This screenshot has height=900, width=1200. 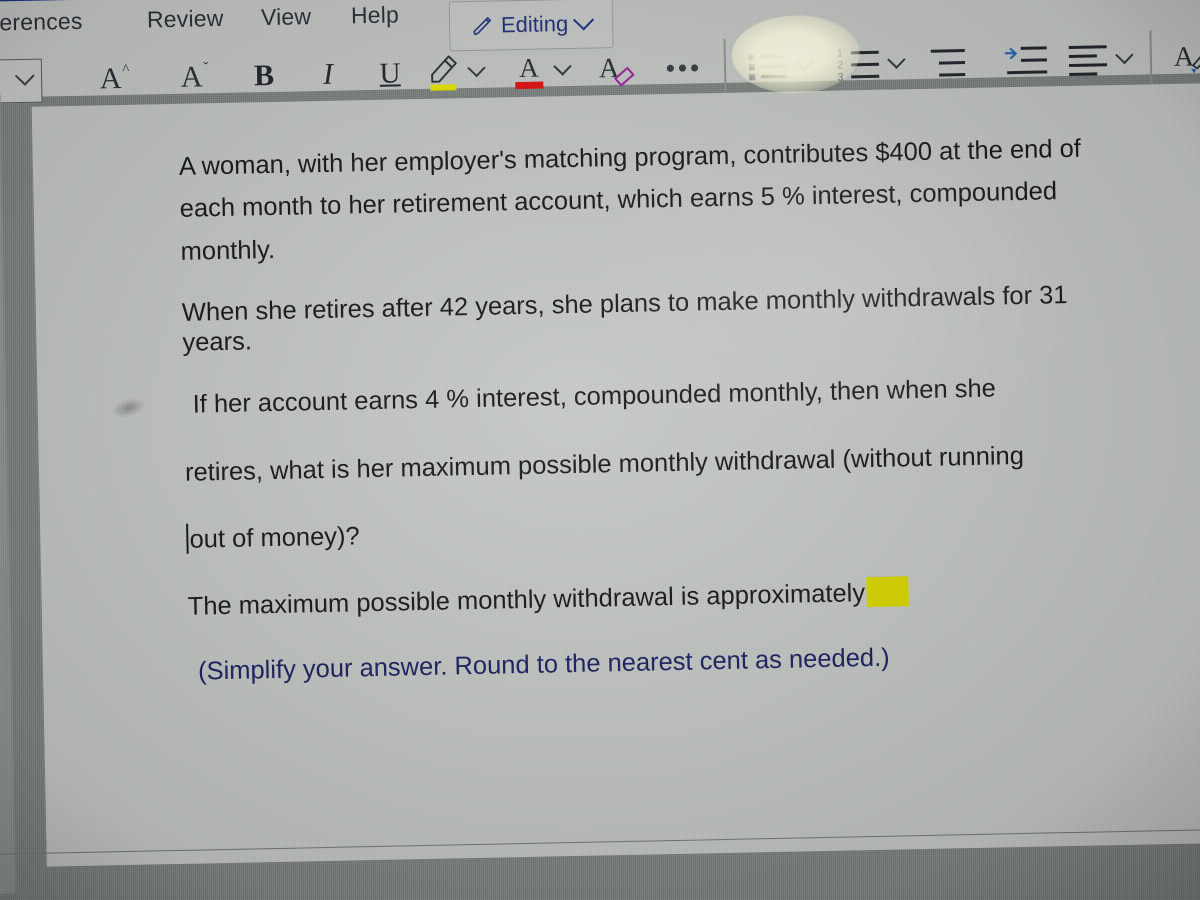 I want to click on tab-view: View, so click(x=286, y=17).